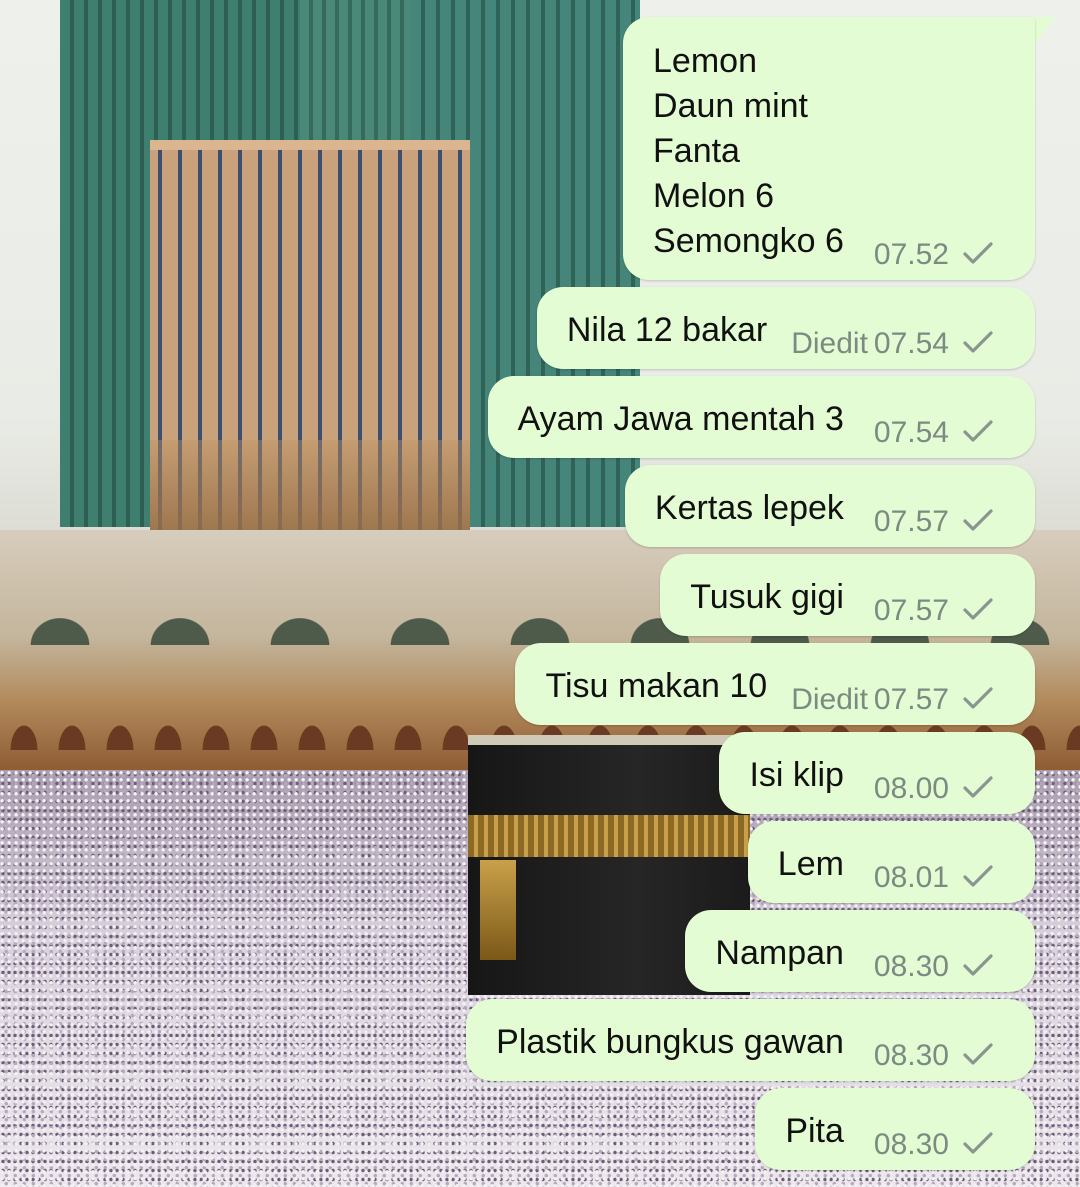  I want to click on message-bubble: Kertas lepek 07.57, so click(829, 506).